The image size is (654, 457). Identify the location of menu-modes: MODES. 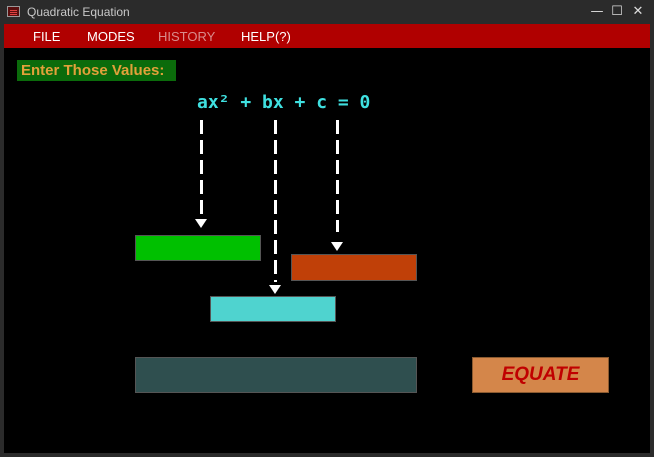
(111, 36).